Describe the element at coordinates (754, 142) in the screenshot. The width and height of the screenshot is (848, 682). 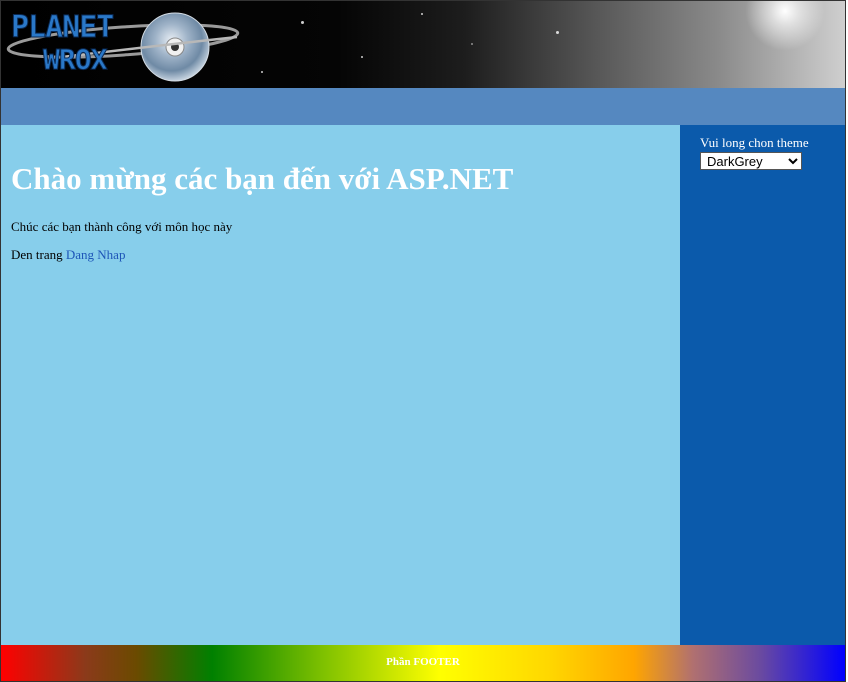
I see `theme-label: Vui long chon theme` at that location.